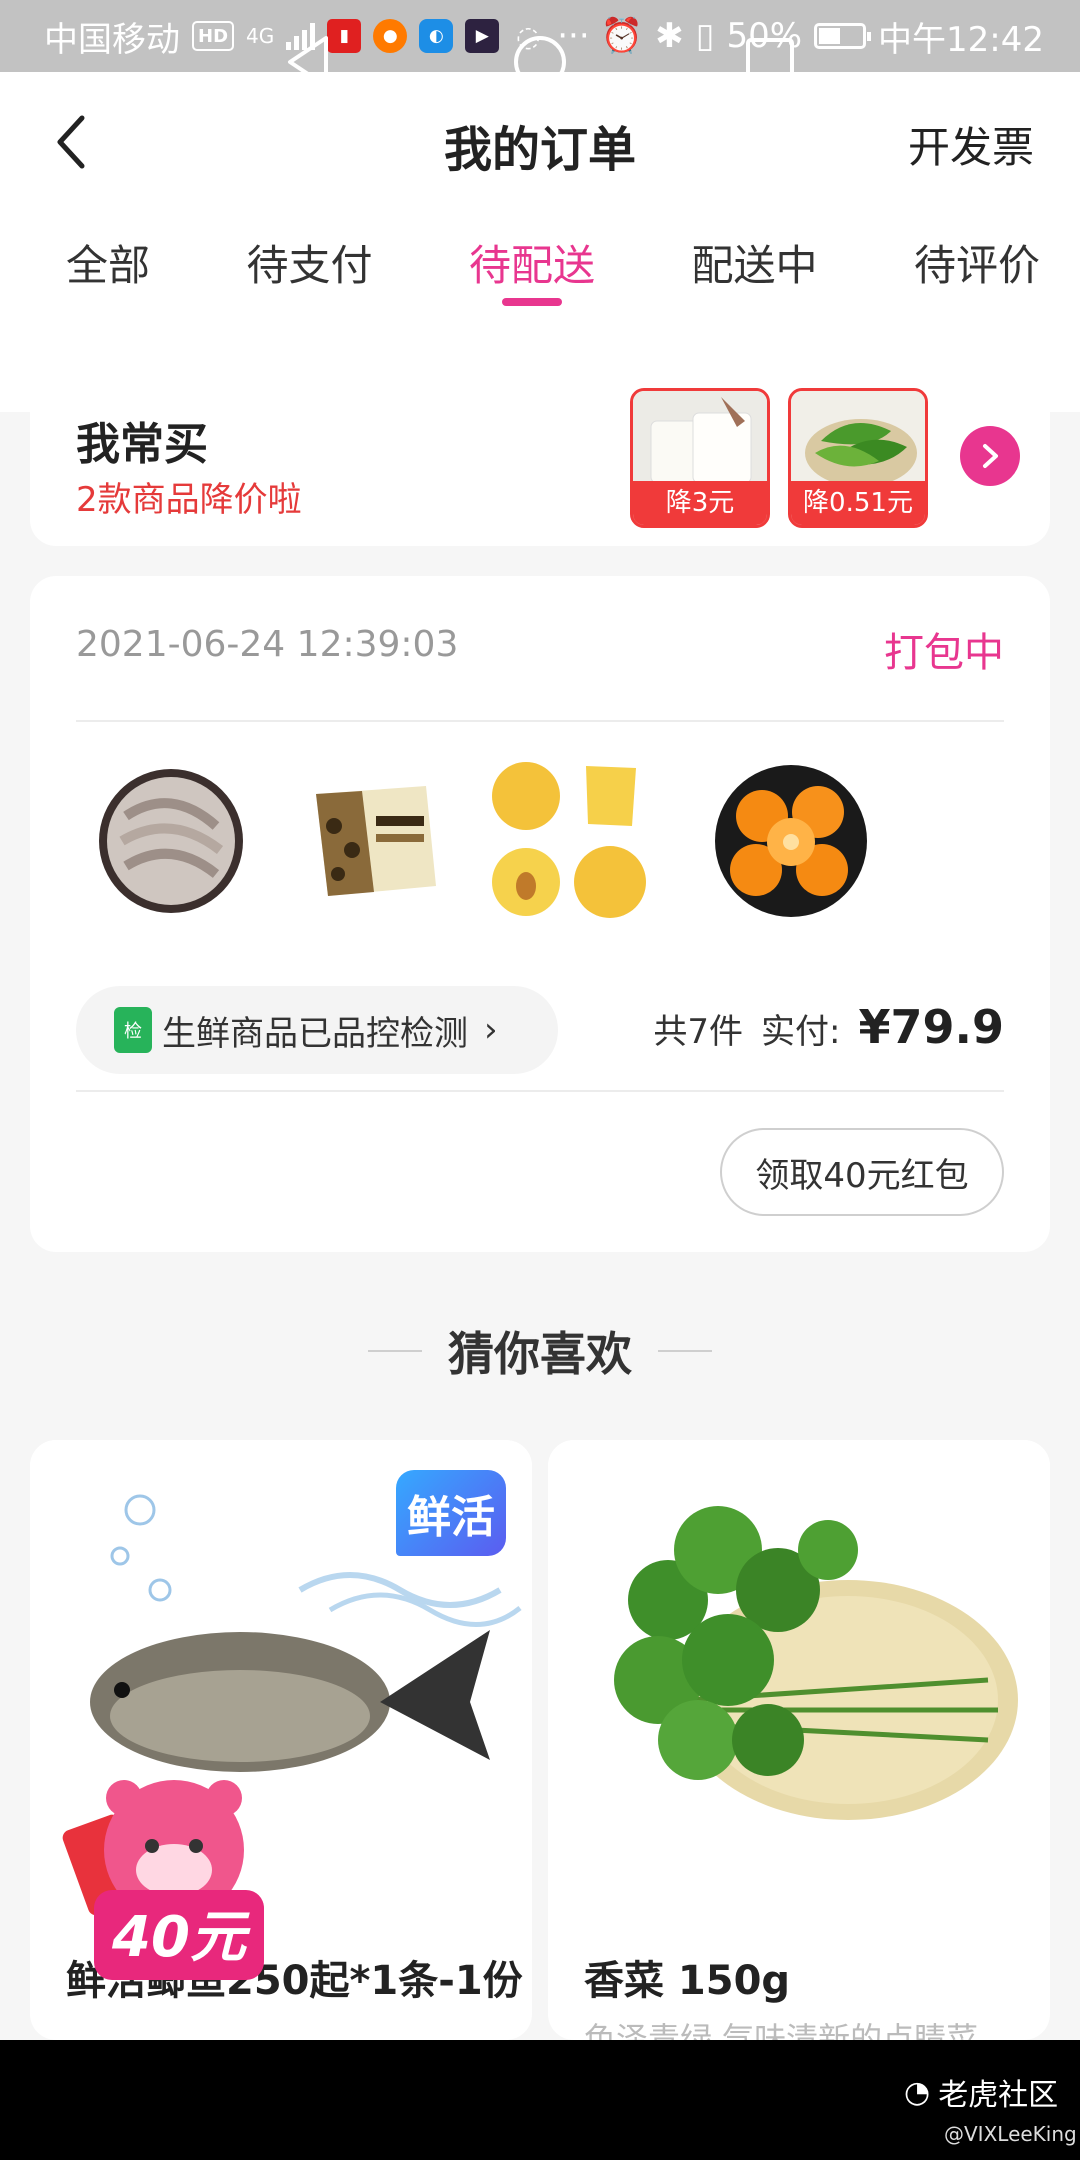  I want to click on order-products, so click(540, 841).